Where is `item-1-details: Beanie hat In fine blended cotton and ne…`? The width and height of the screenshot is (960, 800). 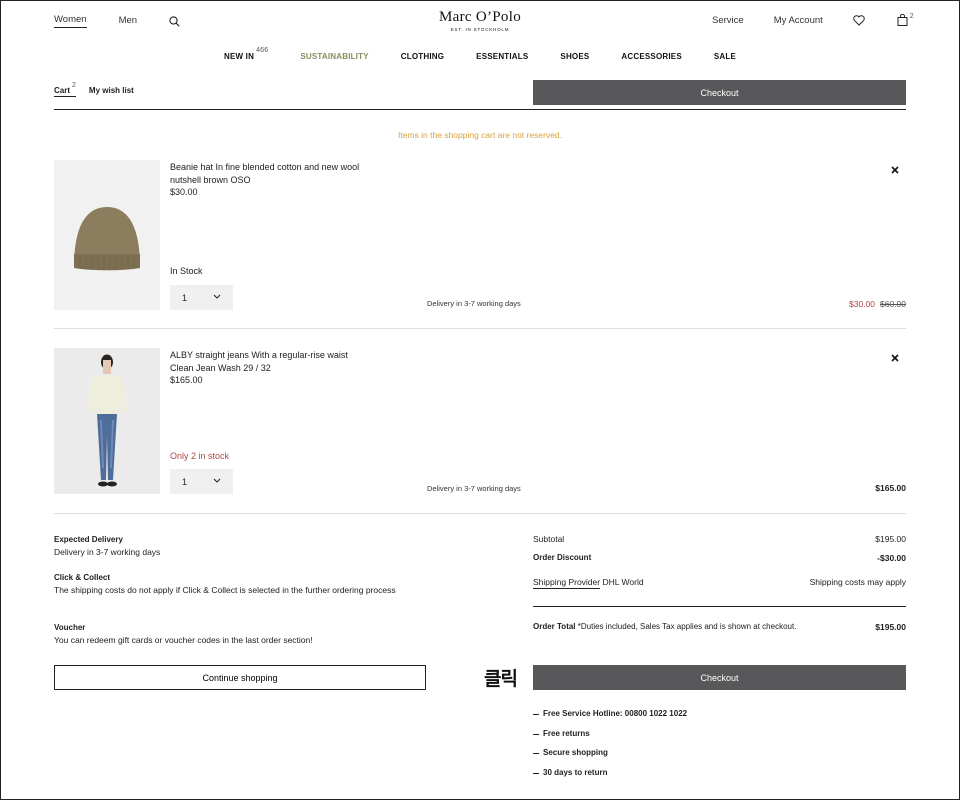
item-1-details: Beanie hat In fine blended cotton and ne… is located at coordinates (280, 180).